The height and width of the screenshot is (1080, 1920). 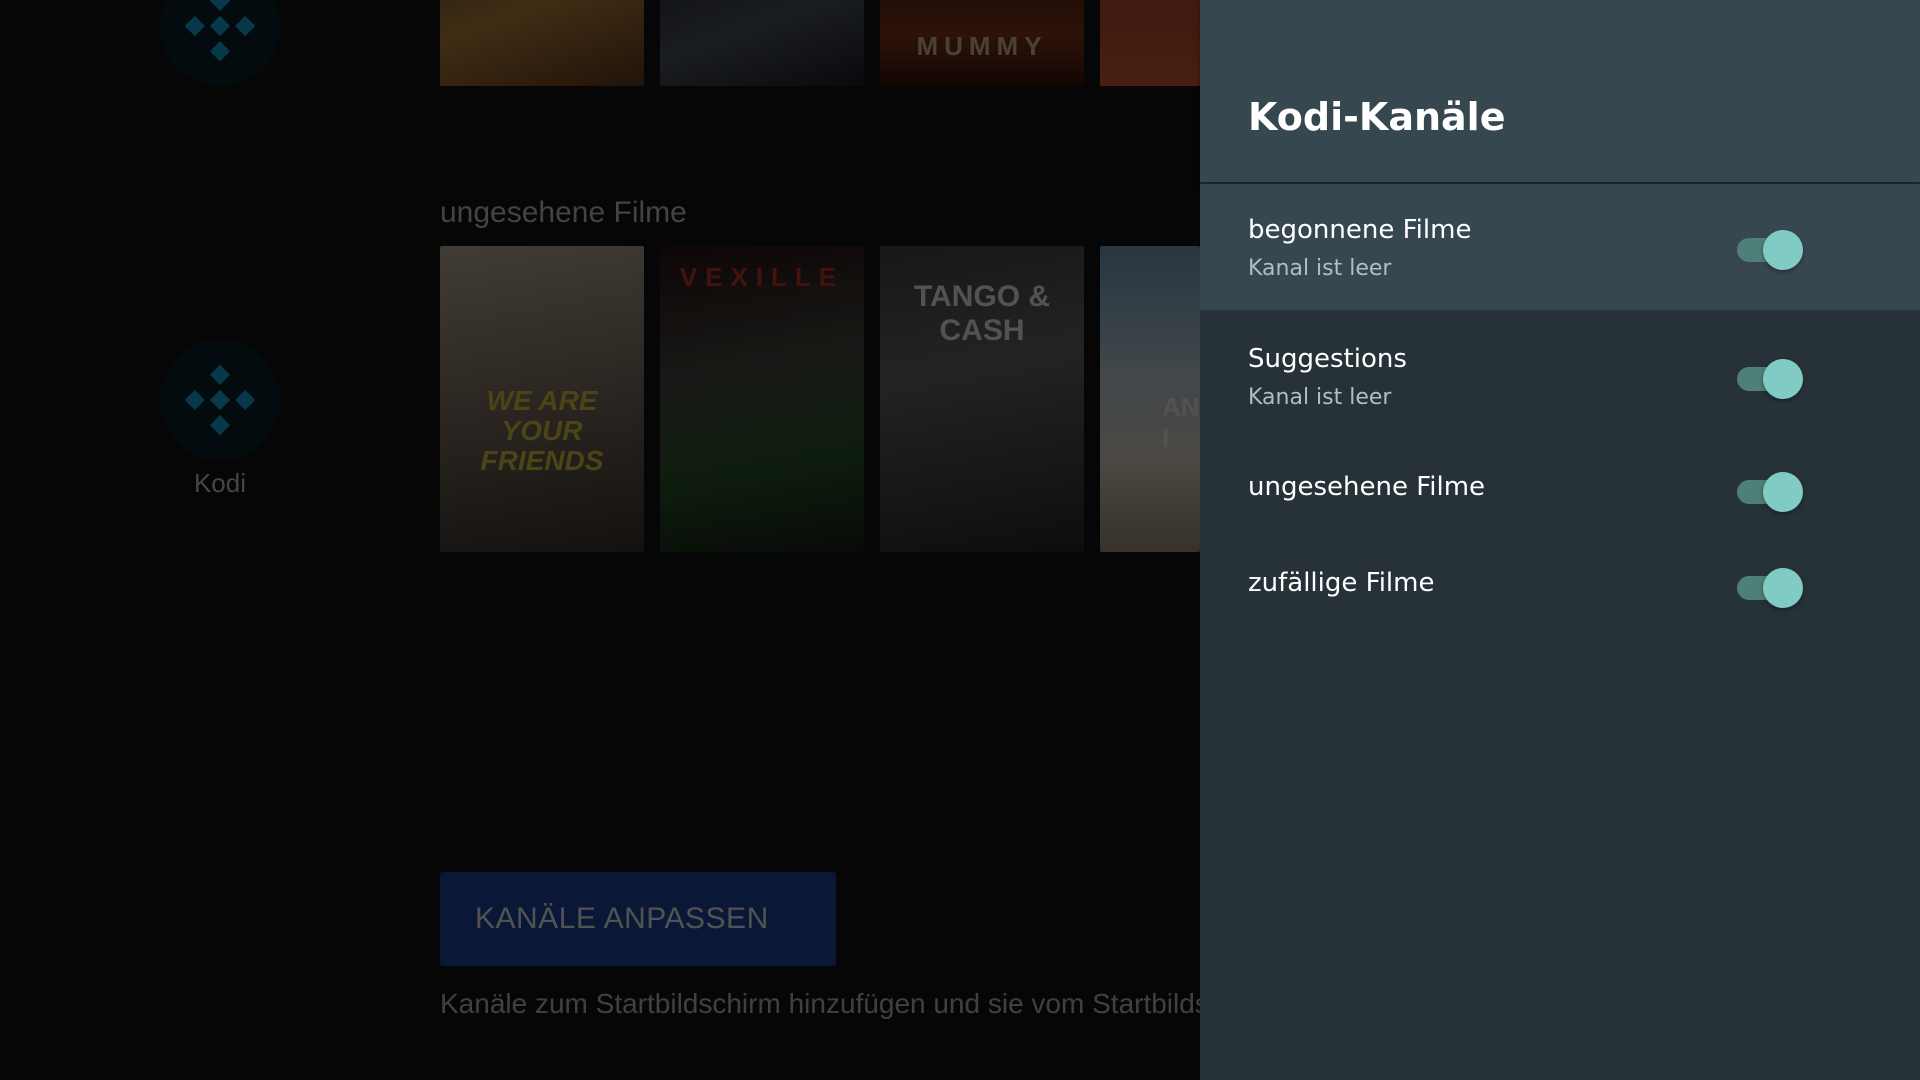 I want to click on channel-title: ungesehene Filme, so click(x=1367, y=487).